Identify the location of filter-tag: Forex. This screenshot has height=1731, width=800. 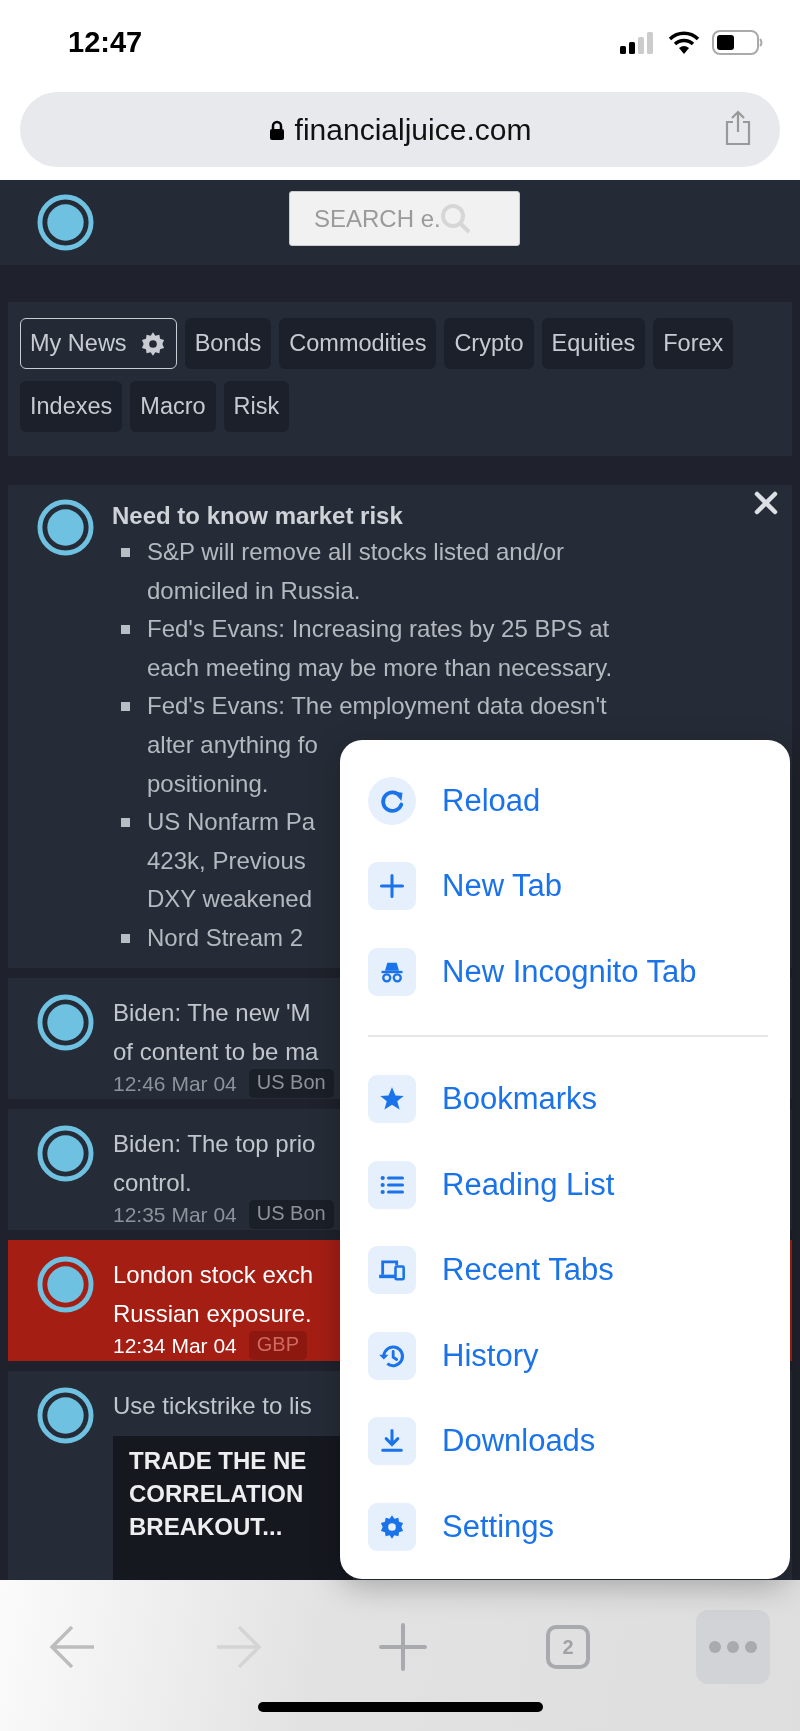
(693, 343).